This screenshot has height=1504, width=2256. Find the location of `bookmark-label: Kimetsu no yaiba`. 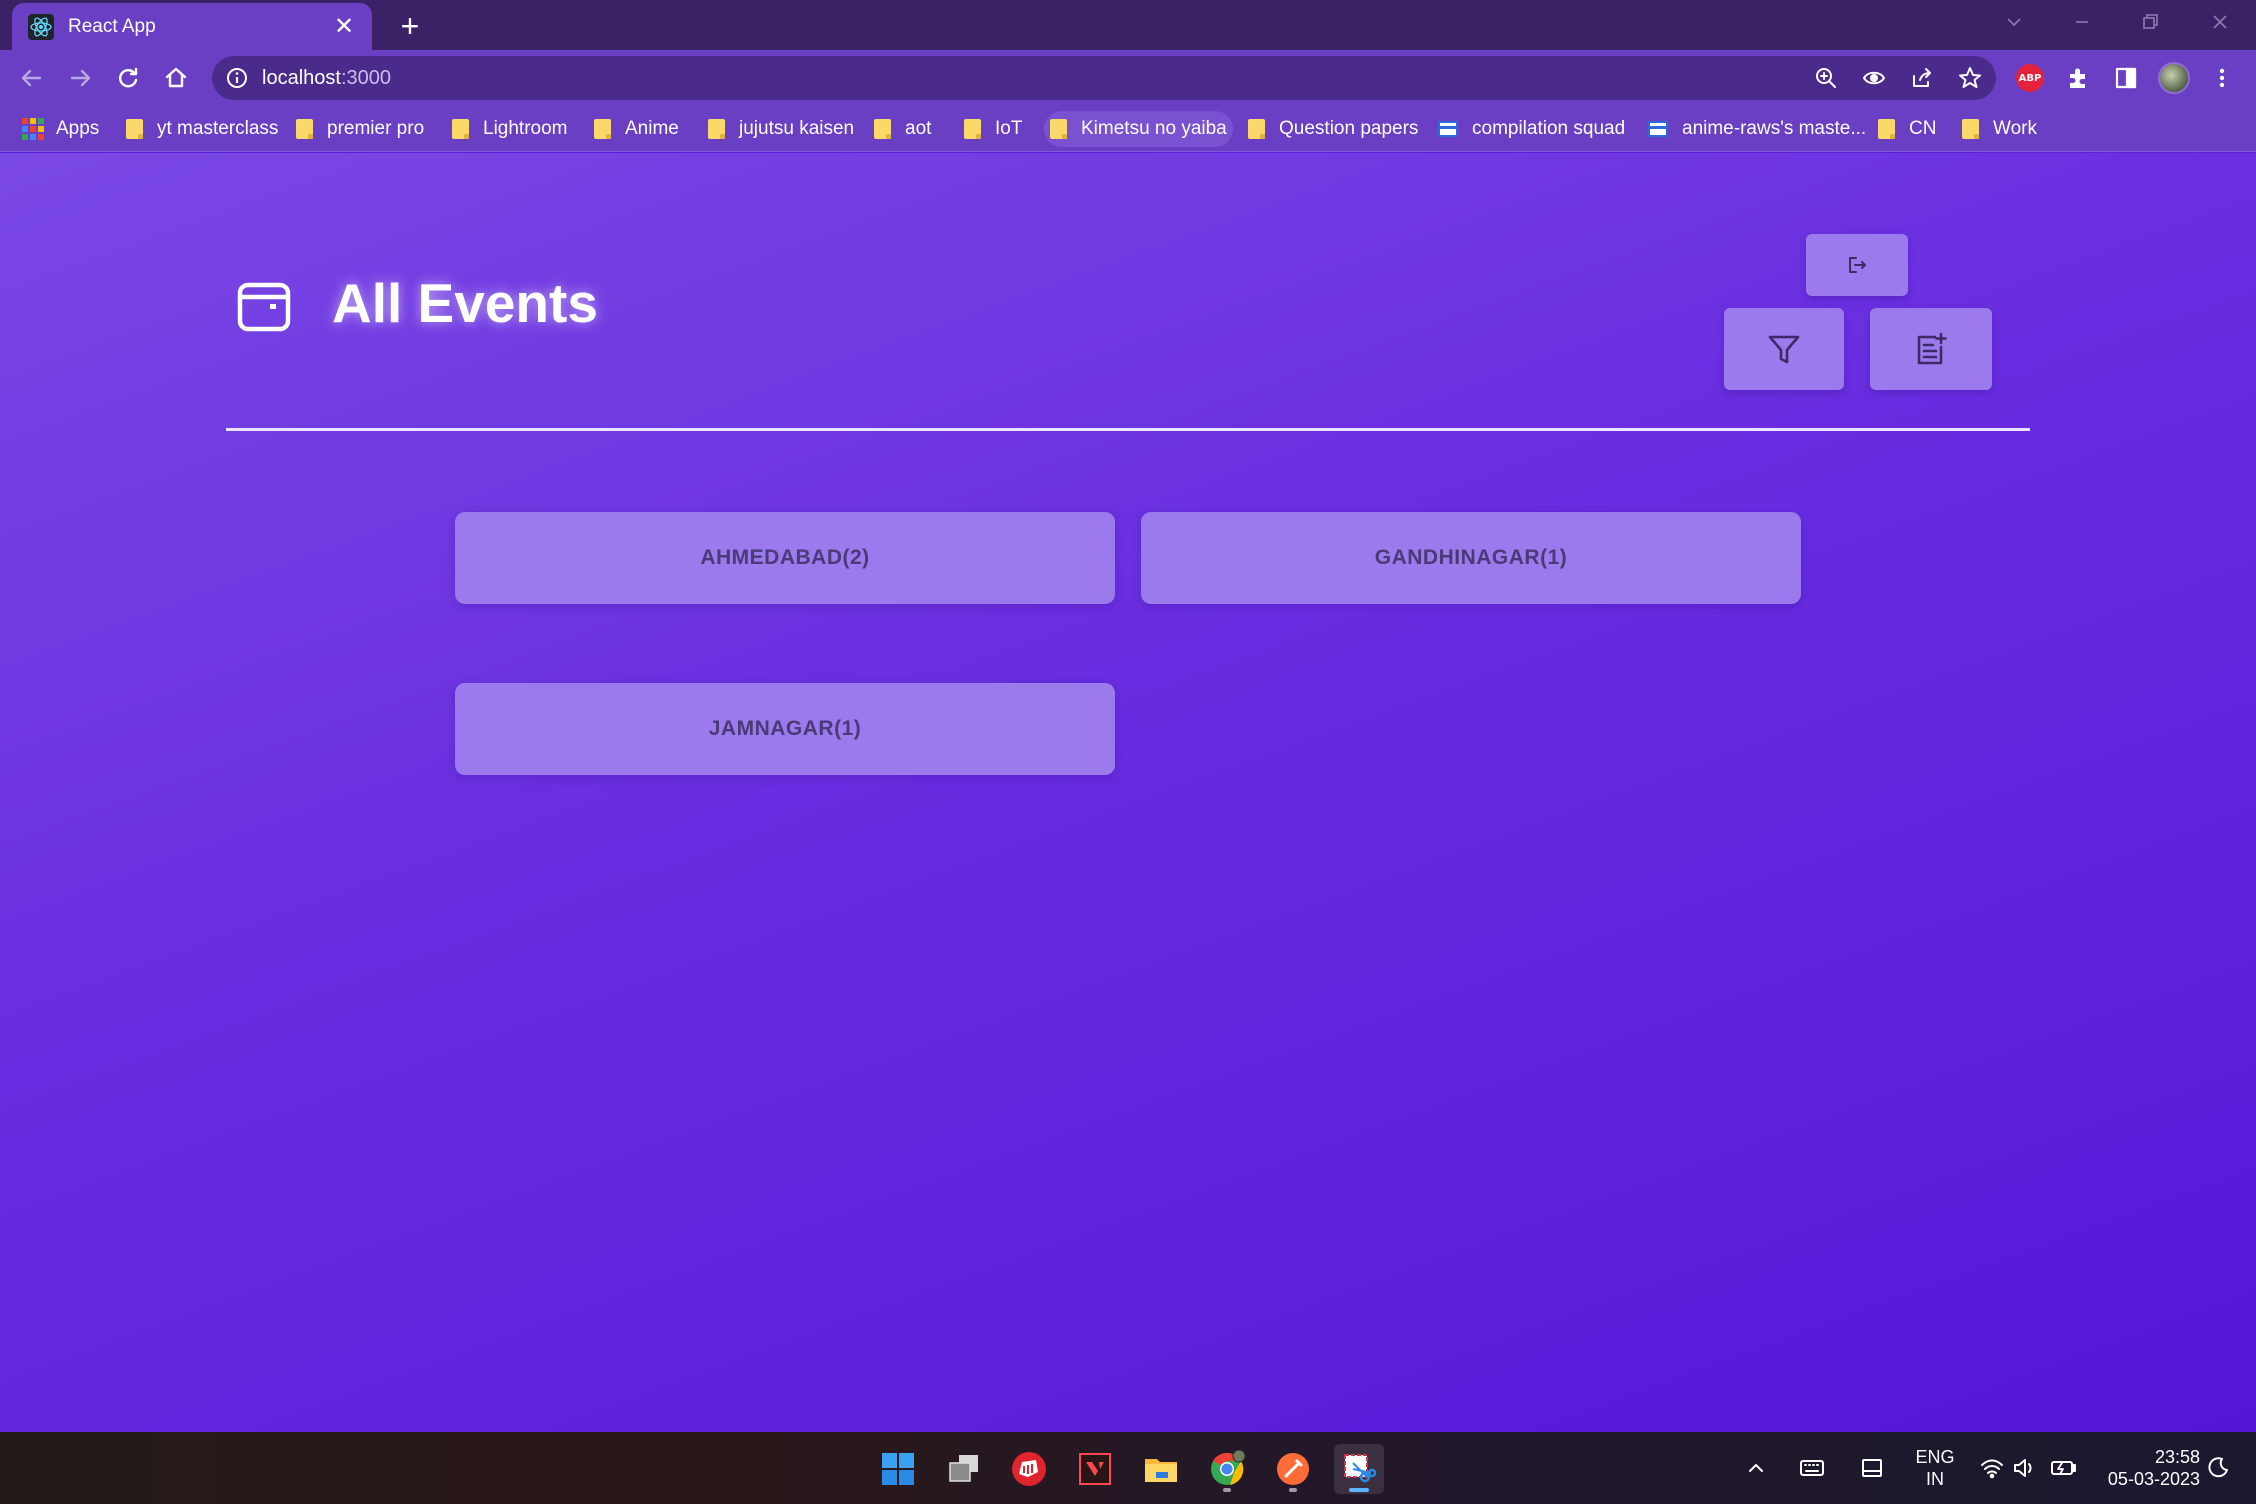

bookmark-label: Kimetsu no yaiba is located at coordinates (1154, 128).